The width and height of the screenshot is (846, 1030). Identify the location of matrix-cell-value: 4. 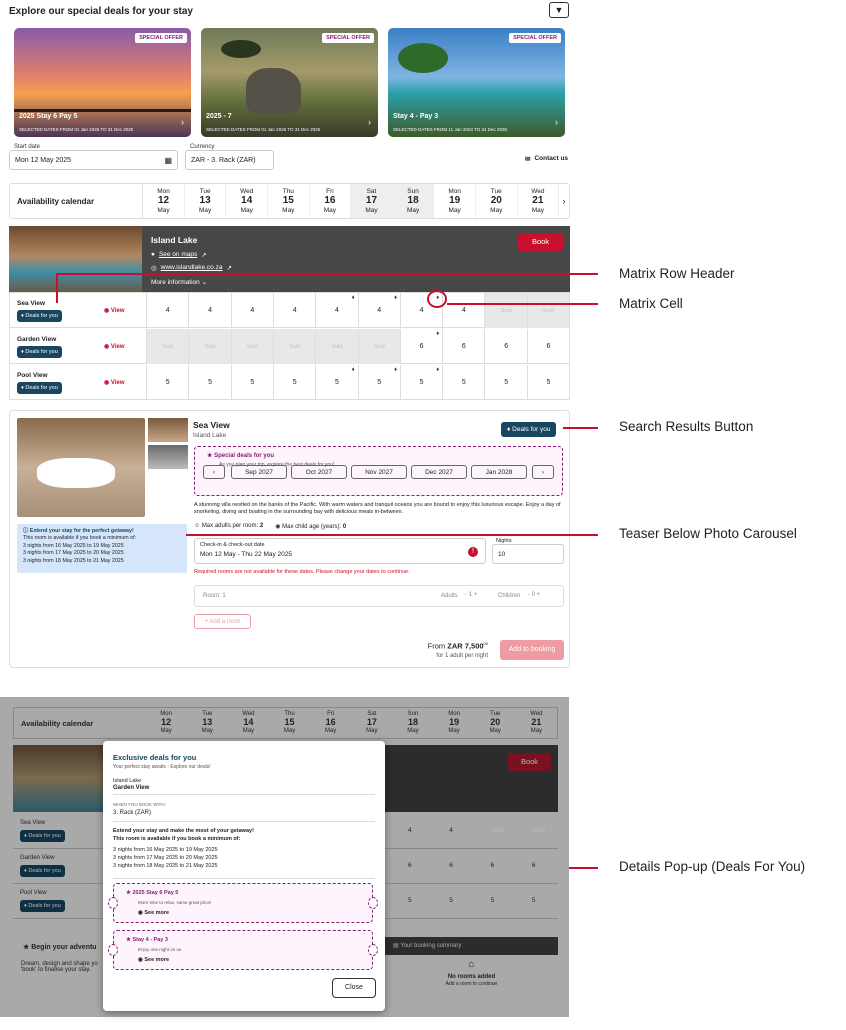
(379, 310).